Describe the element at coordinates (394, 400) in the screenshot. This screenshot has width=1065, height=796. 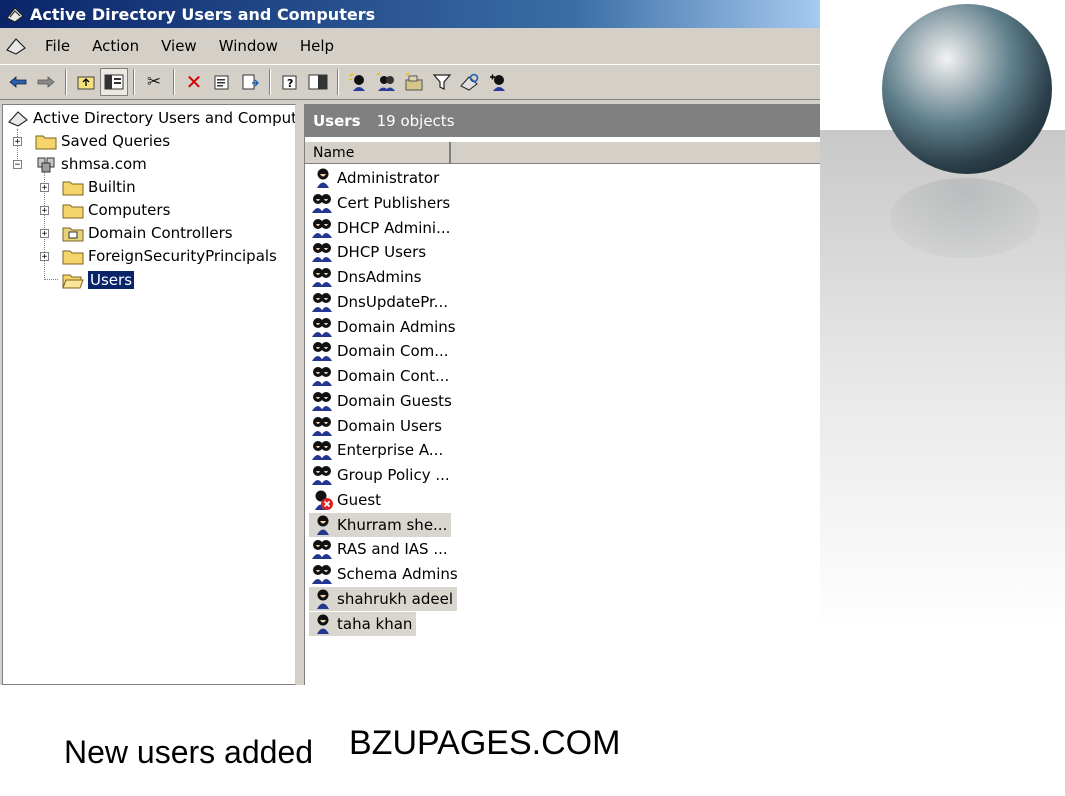
I see `list-item-label: Domain Guests` at that location.